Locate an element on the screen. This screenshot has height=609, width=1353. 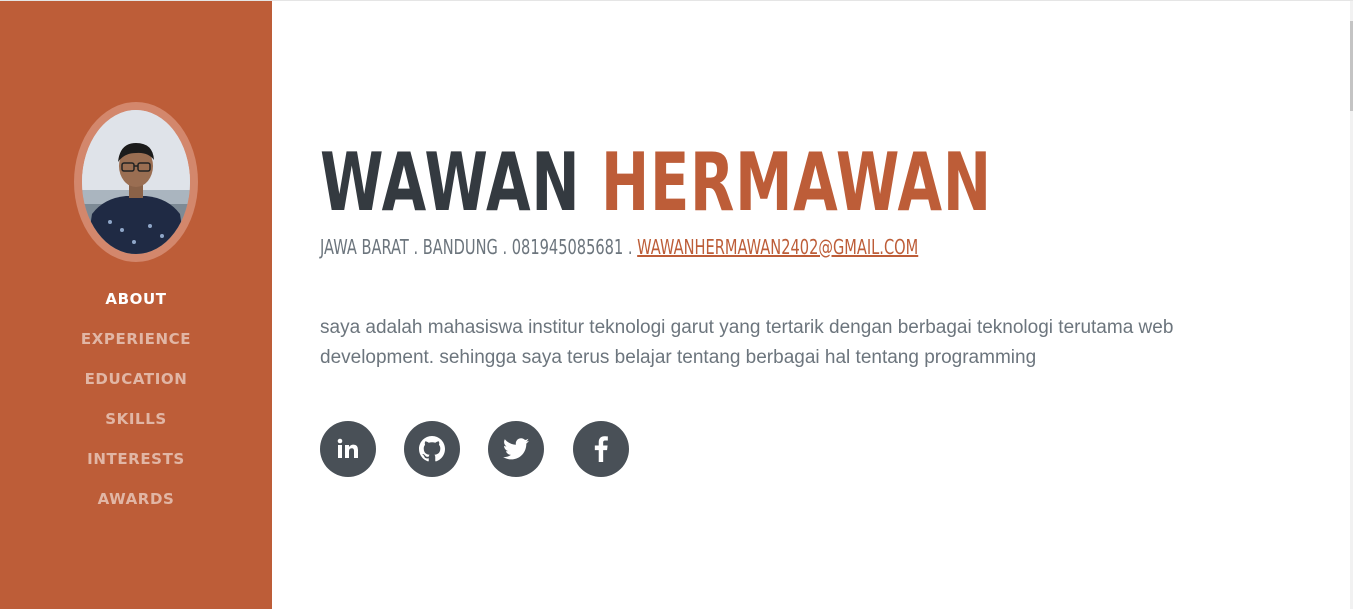
facebook-icon is located at coordinates (601, 449).